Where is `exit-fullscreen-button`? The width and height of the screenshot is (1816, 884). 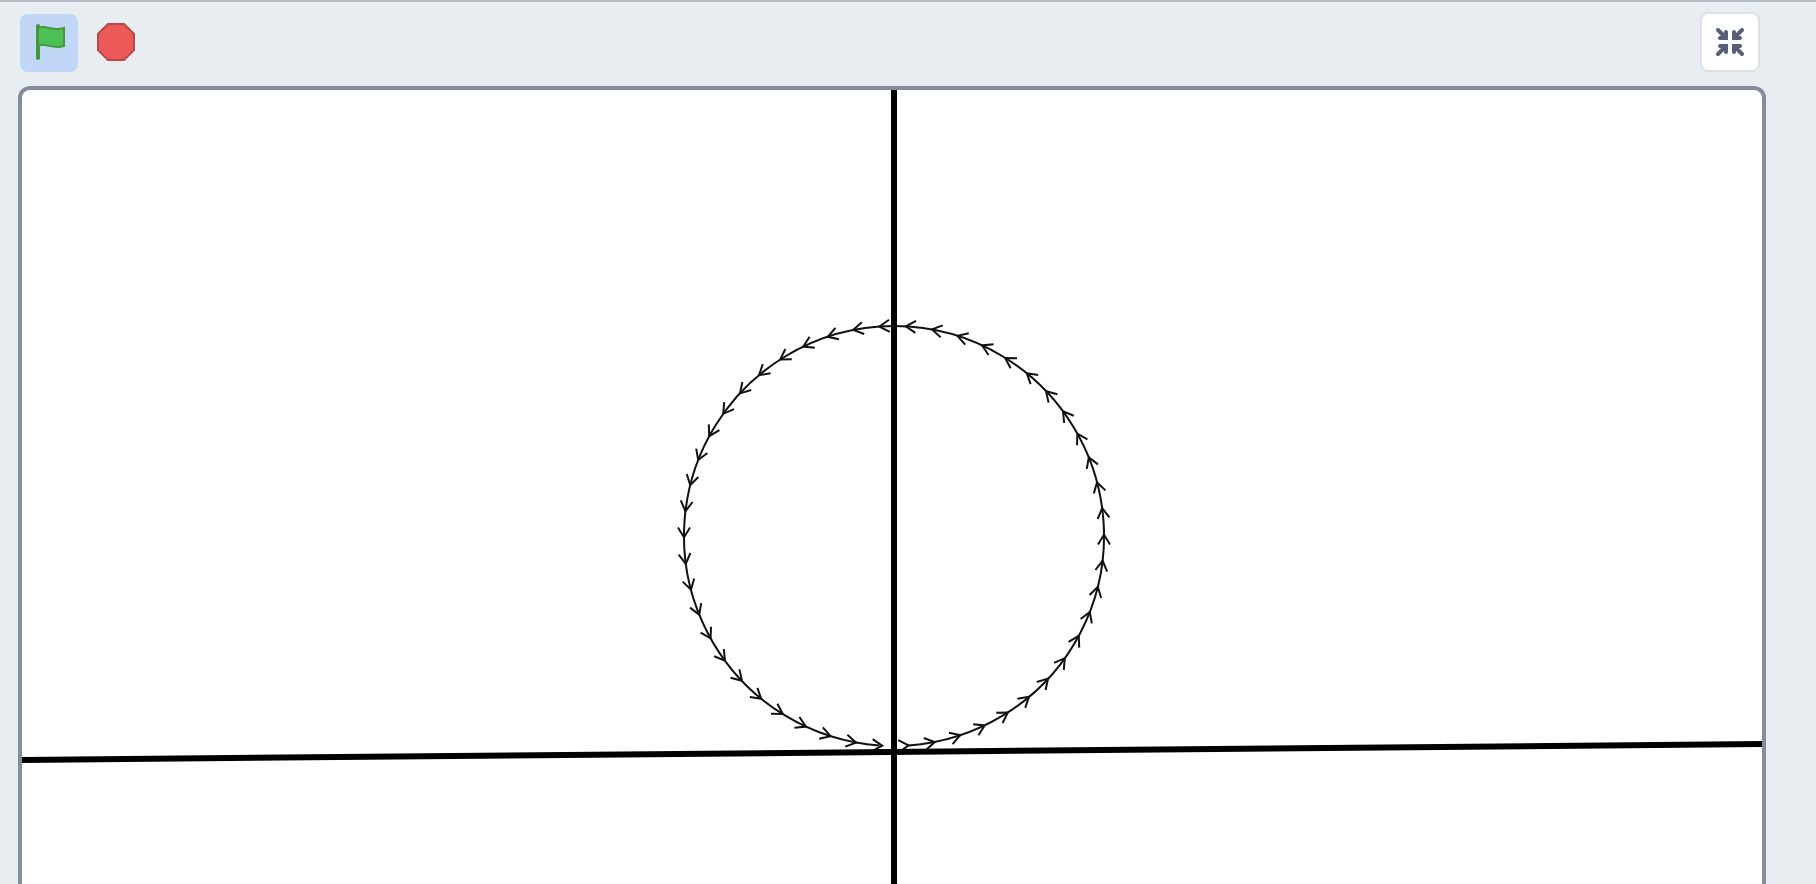
exit-fullscreen-button is located at coordinates (1730, 42).